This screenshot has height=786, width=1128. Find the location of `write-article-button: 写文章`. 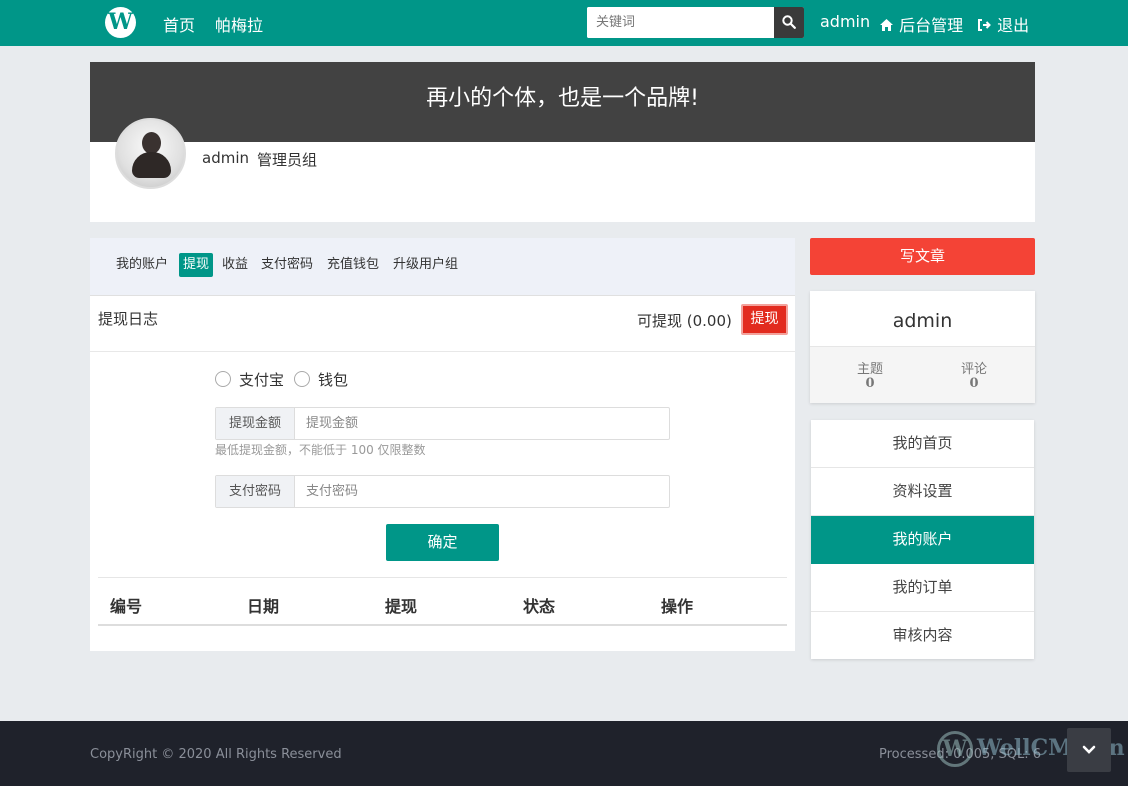

write-article-button: 写文章 is located at coordinates (922, 256).